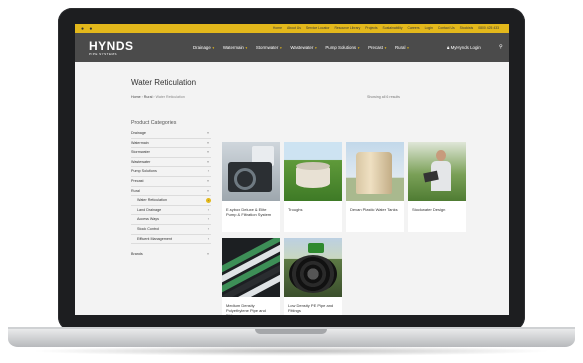  I want to click on nav-item-watermain: Watermain▼, so click(235, 47).